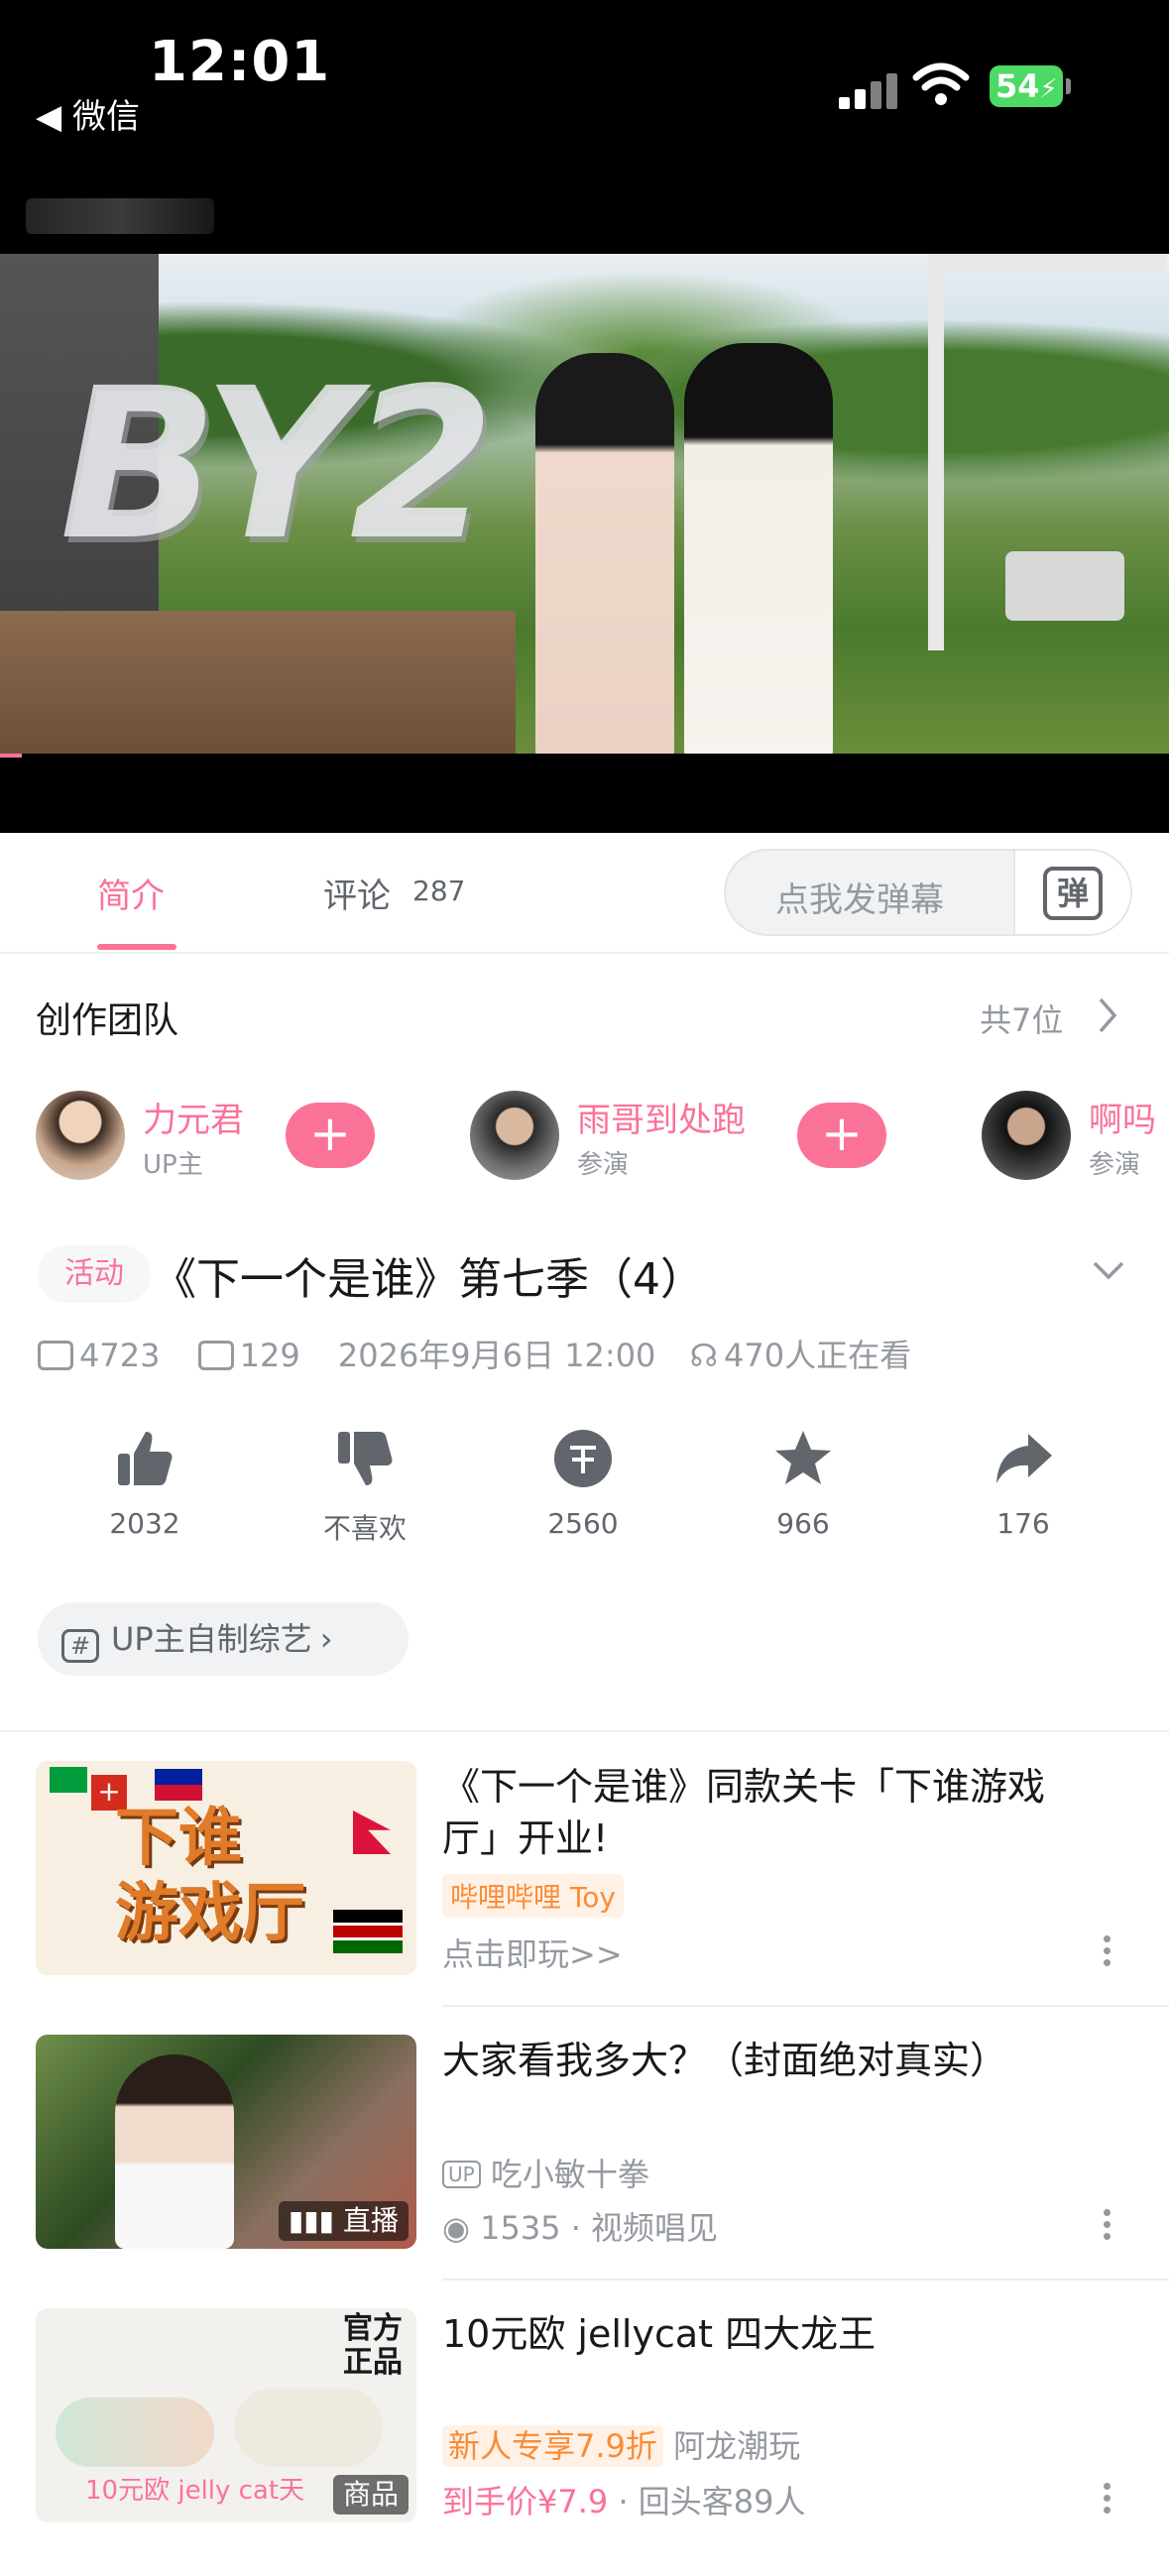 This screenshot has width=1169, height=2576. Describe the element at coordinates (584, 793) in the screenshot. I see `video-progress-bar` at that location.